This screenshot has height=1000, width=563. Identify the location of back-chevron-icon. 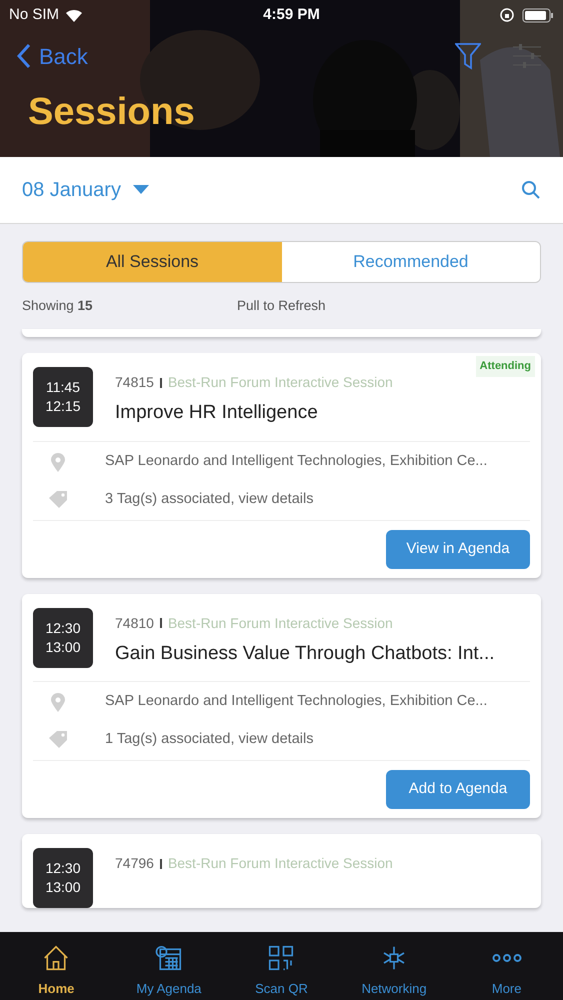
(24, 56).